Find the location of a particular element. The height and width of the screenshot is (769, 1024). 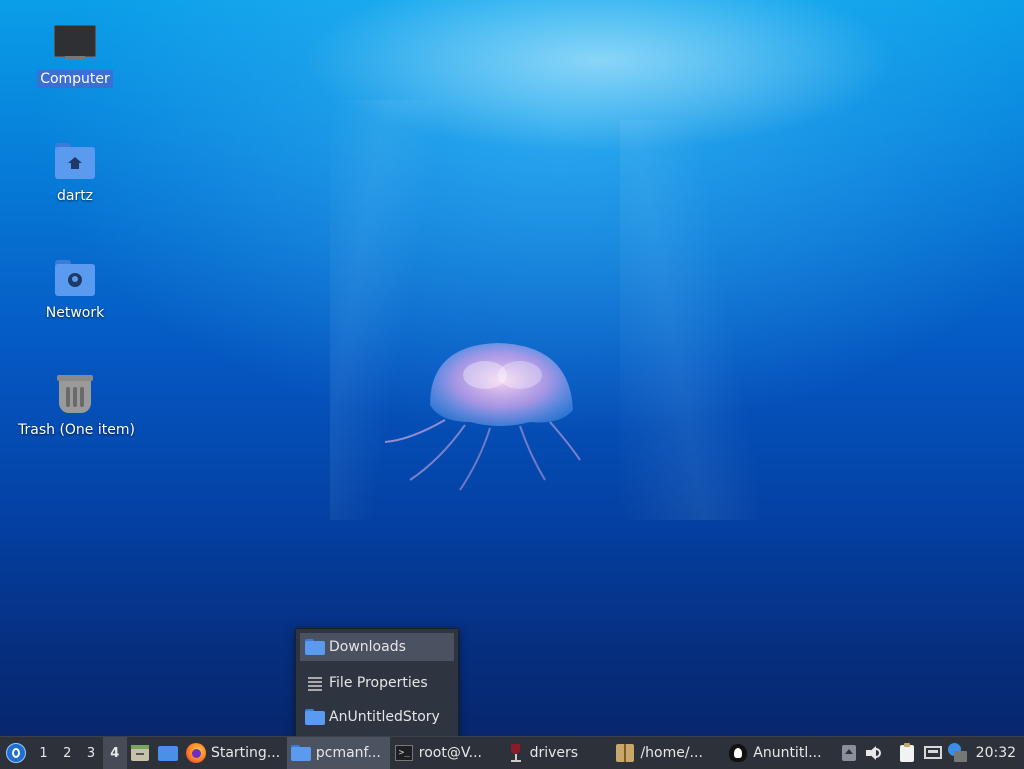

volume-icon is located at coordinates (874, 753).